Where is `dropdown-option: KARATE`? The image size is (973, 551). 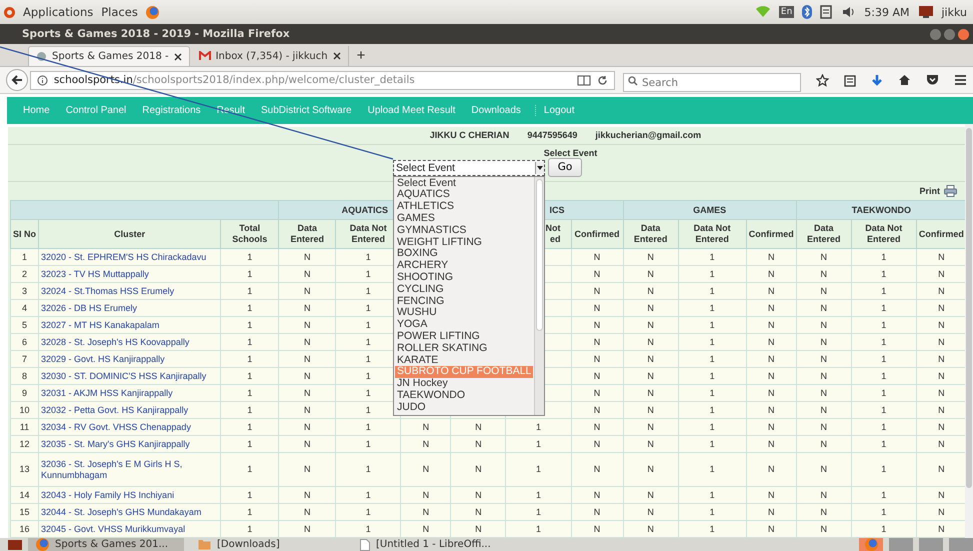 dropdown-option: KARATE is located at coordinates (464, 360).